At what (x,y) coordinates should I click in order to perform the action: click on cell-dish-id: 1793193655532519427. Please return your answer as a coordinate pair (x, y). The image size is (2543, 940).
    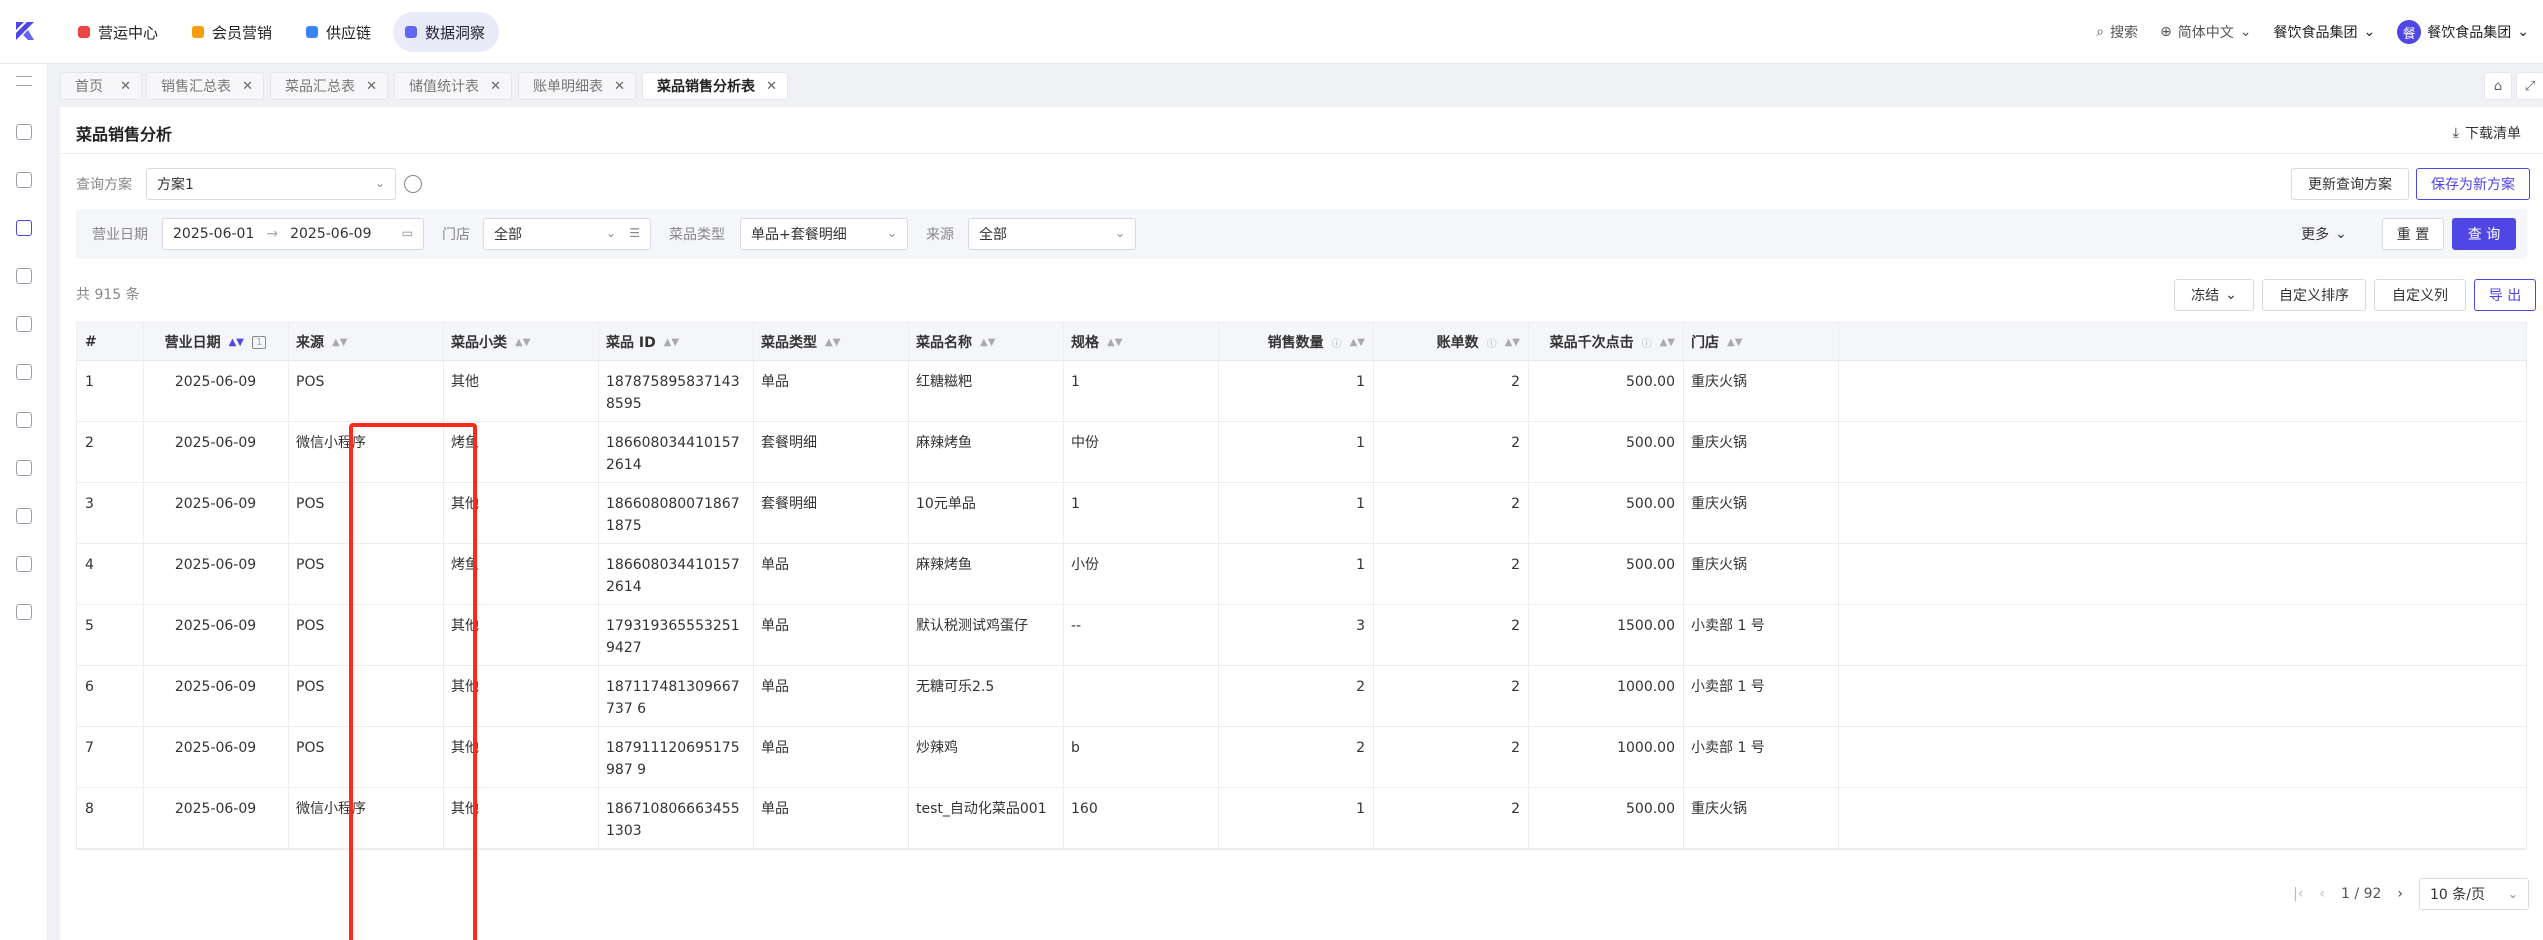
    Looking at the image, I should click on (673, 637).